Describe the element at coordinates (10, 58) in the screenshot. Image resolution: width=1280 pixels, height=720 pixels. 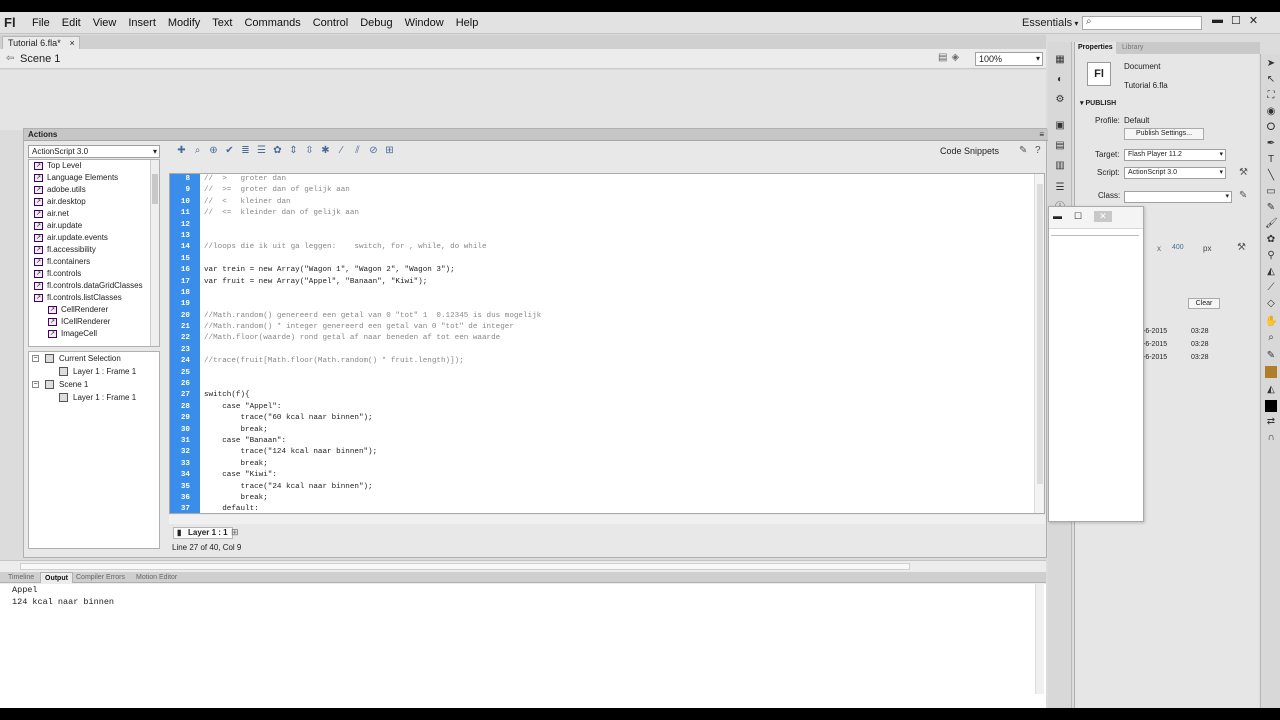
I see `back-arrow-icon: ⇦` at that location.